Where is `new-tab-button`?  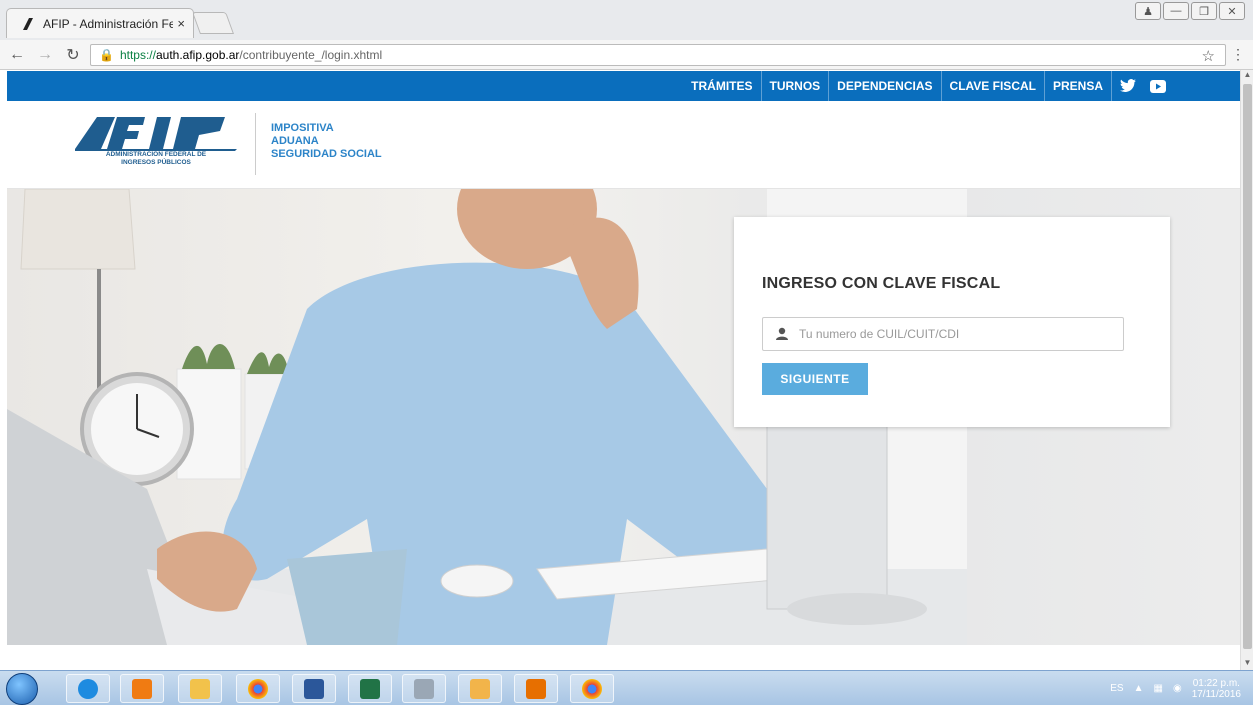
new-tab-button is located at coordinates (213, 23).